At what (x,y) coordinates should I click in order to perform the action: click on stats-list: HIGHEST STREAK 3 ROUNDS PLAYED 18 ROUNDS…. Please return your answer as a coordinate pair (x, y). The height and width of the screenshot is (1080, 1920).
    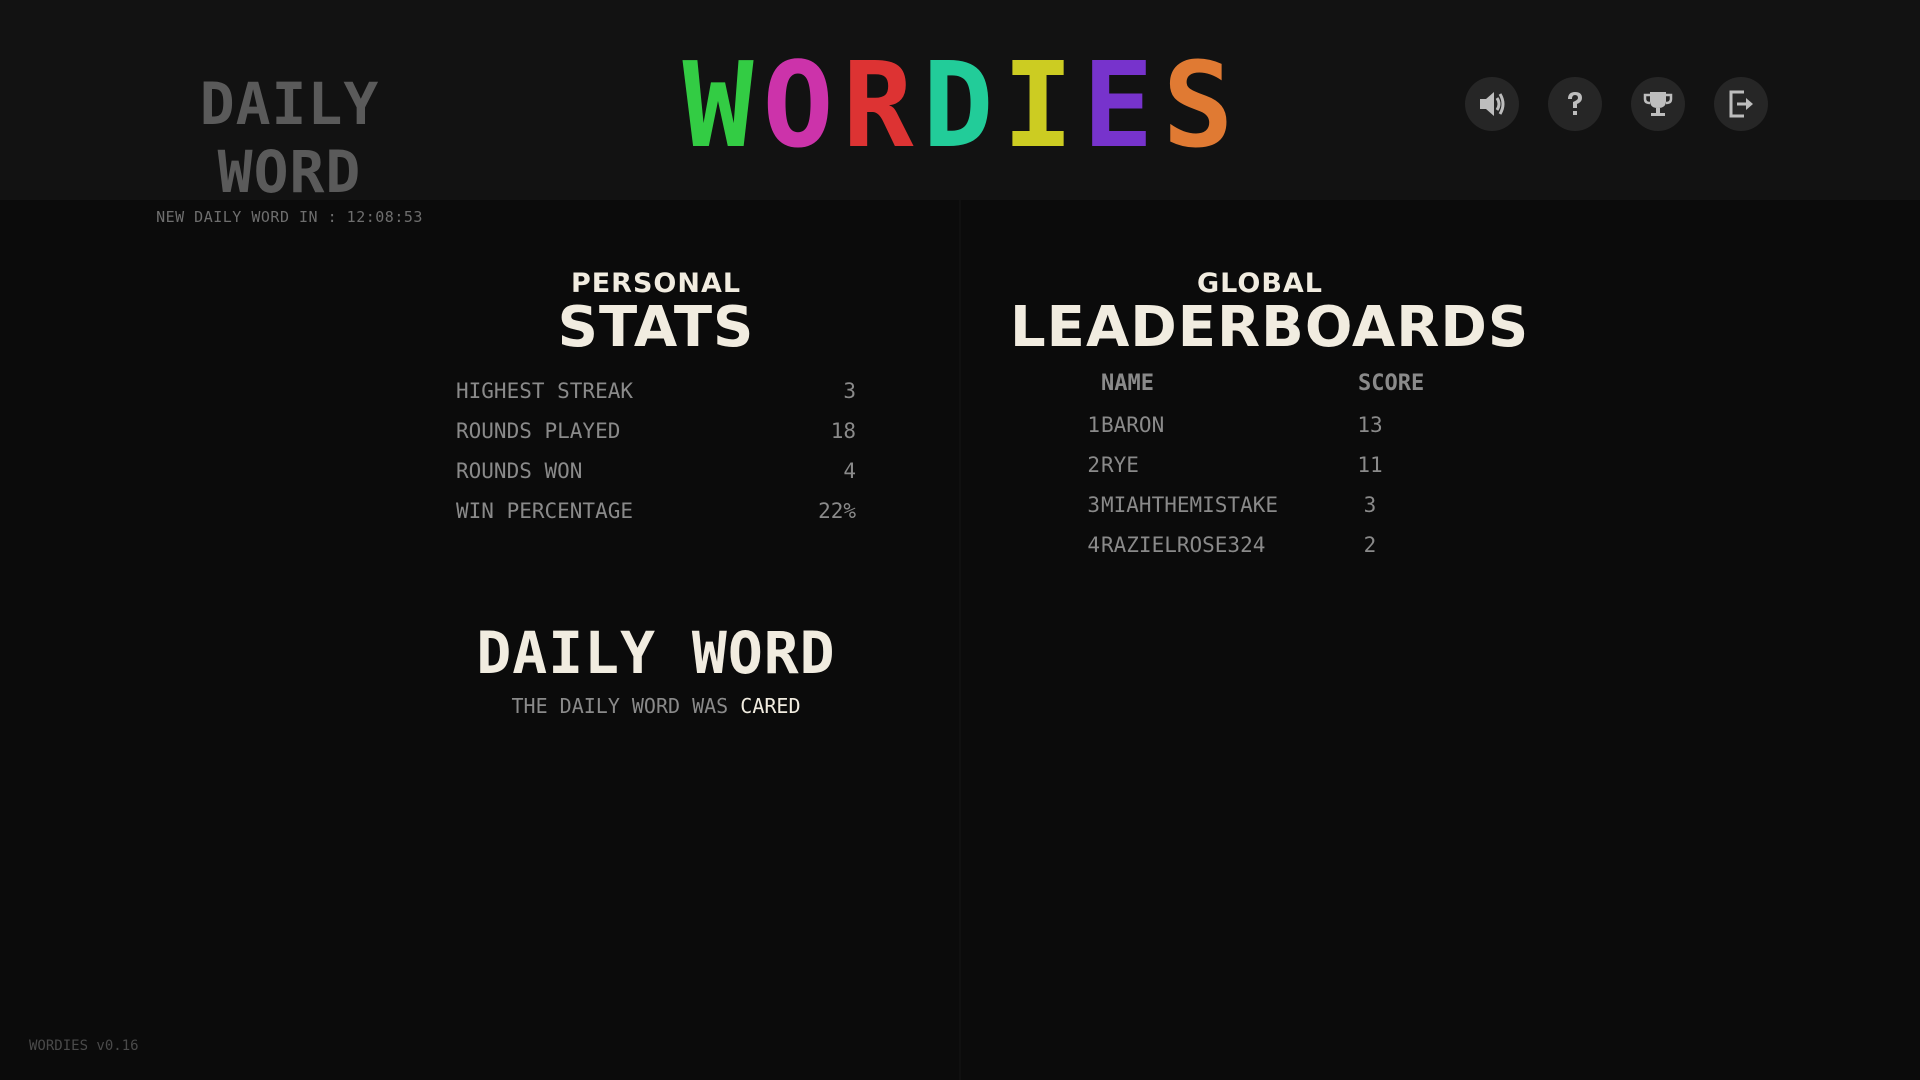
    Looking at the image, I should click on (656, 451).